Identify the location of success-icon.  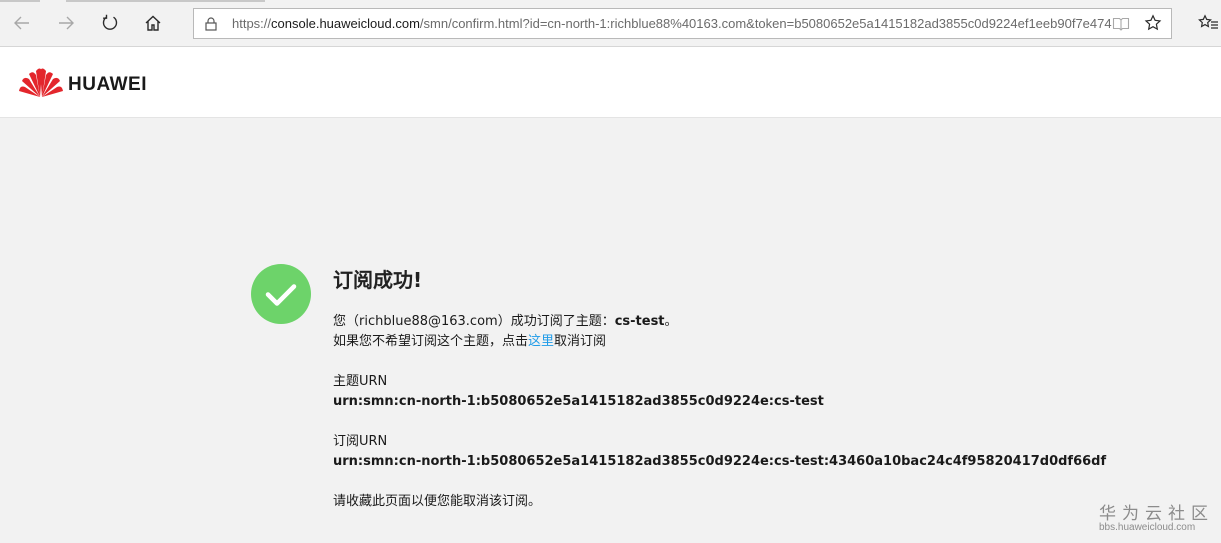
(281, 294).